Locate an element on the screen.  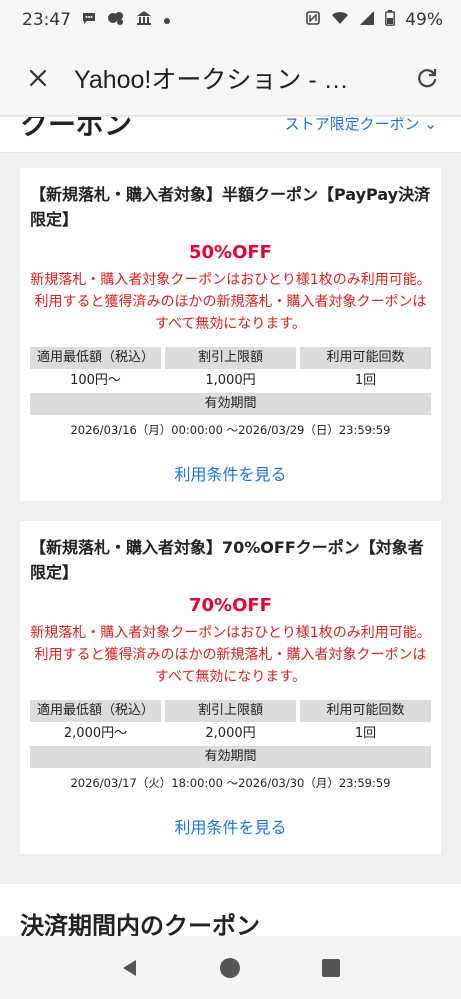
status-bar: 23:47 49% is located at coordinates (230, 20).